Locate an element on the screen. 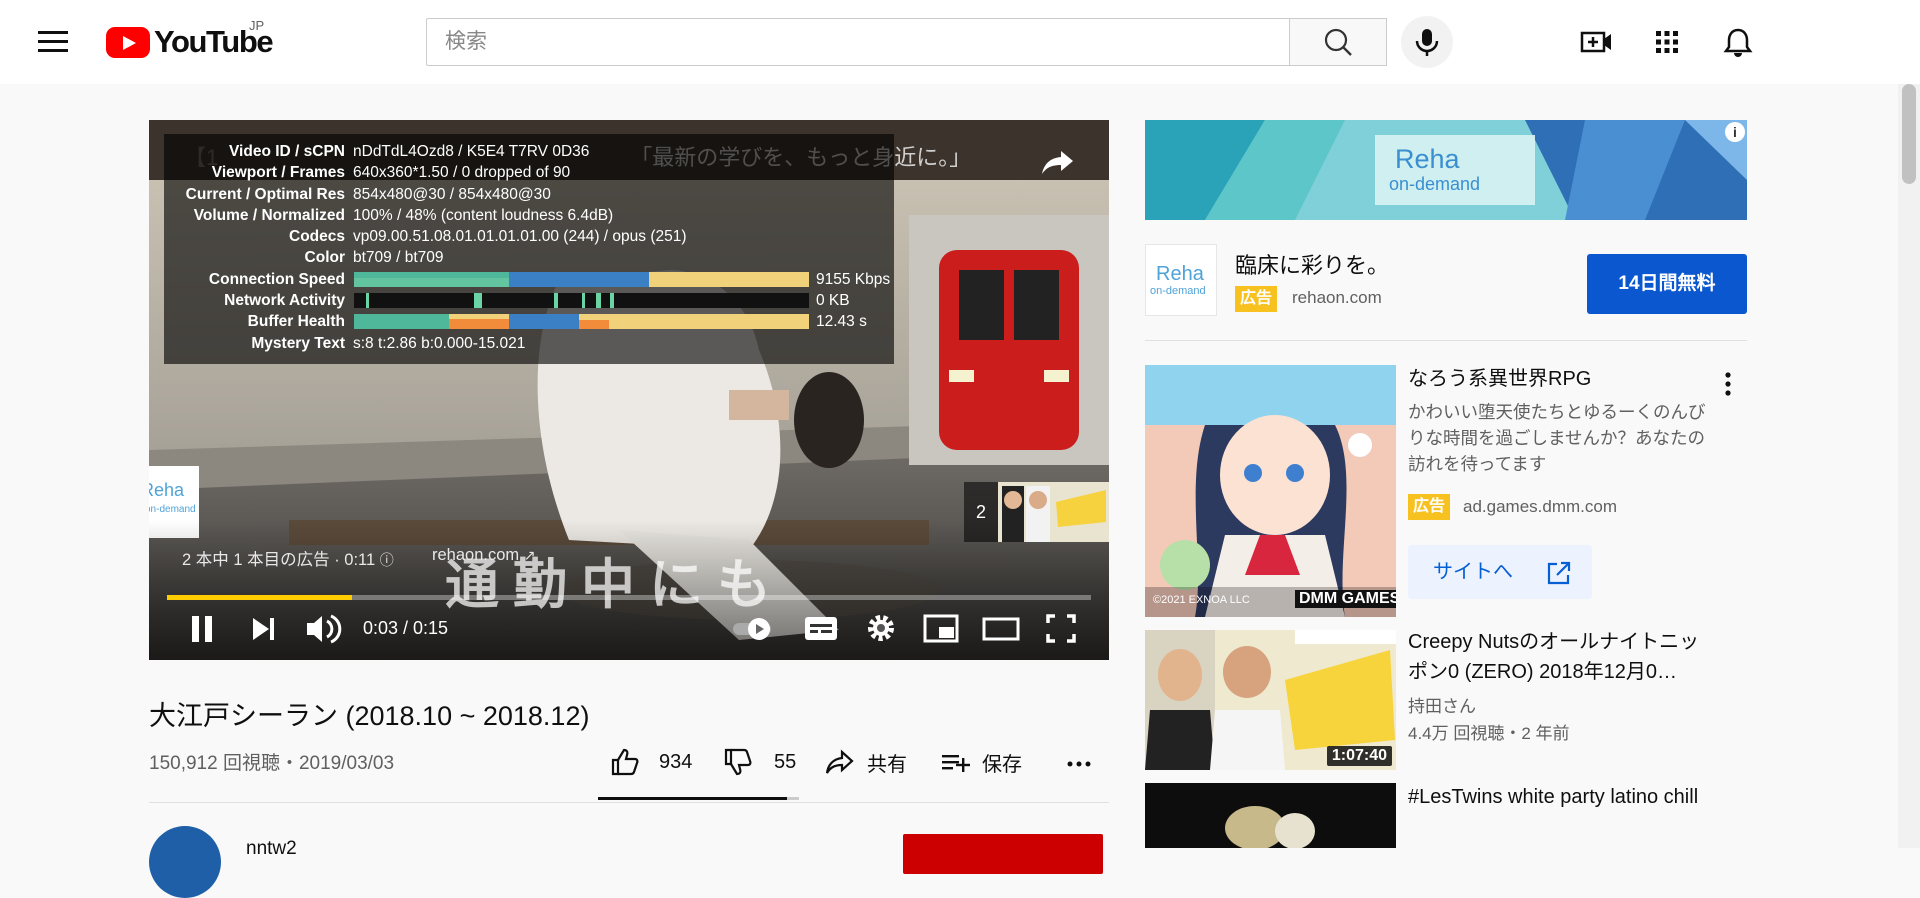  channel-name: nntw2 is located at coordinates (271, 849).